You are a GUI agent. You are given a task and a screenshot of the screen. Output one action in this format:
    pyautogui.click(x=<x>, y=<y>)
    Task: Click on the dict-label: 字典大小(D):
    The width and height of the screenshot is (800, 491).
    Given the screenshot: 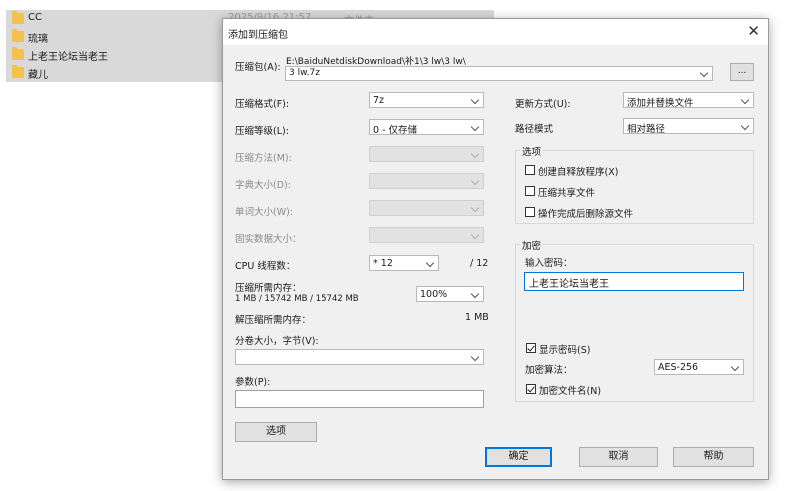 What is the action you would take?
    pyautogui.click(x=263, y=185)
    